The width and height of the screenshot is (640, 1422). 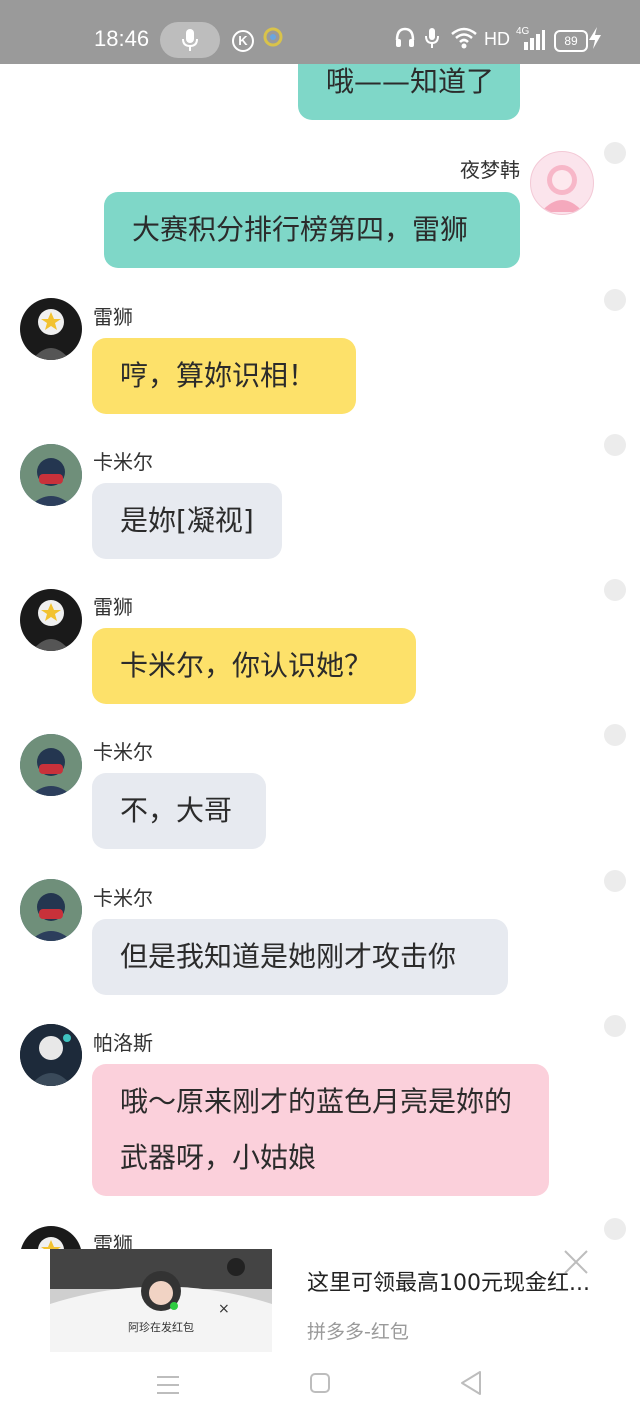 What do you see at coordinates (534, 40) in the screenshot?
I see `signal-icon` at bounding box center [534, 40].